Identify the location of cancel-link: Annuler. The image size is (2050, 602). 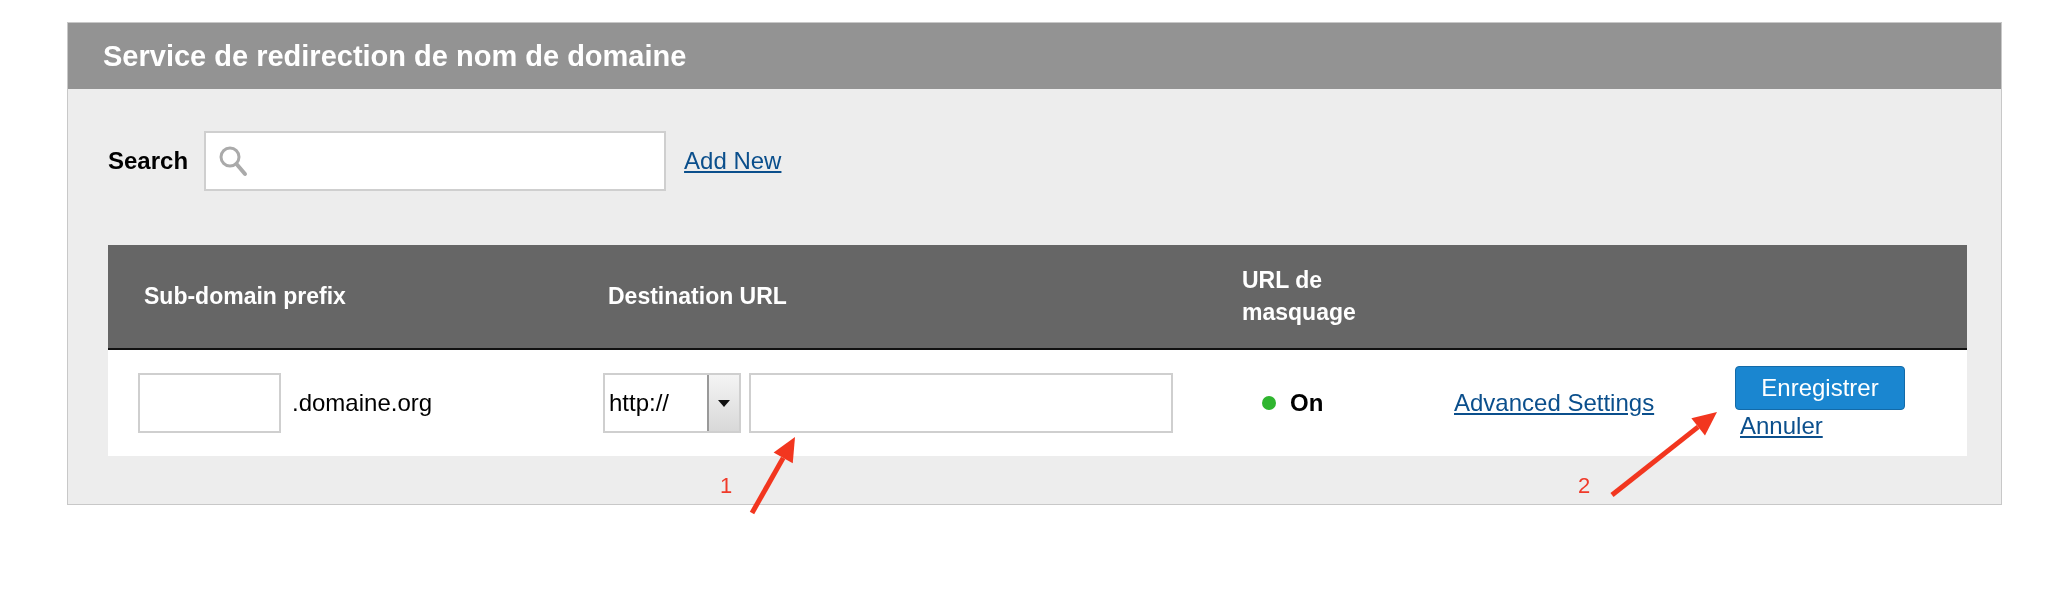
(1781, 426).